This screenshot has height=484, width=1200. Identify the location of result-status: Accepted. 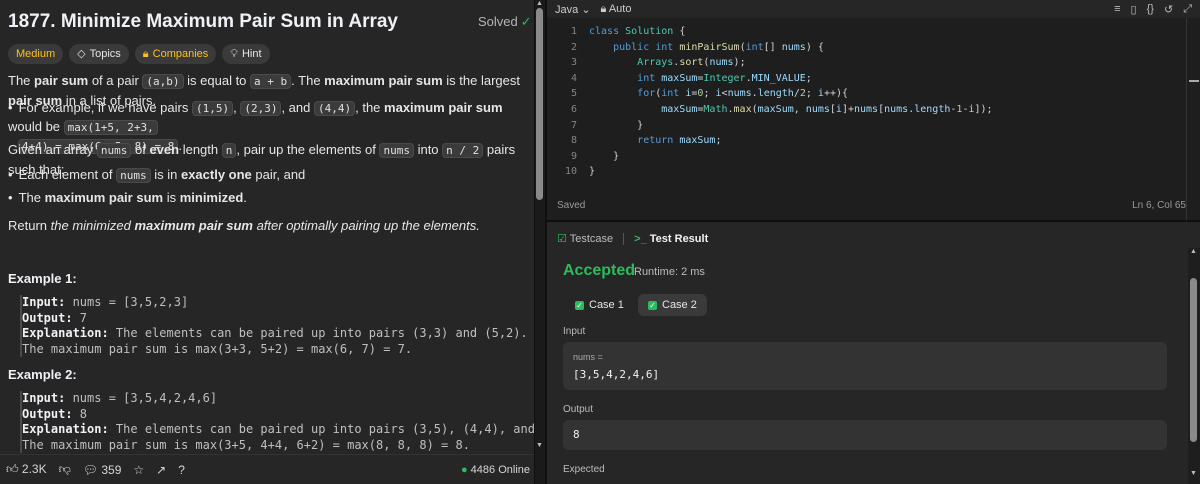
(599, 270).